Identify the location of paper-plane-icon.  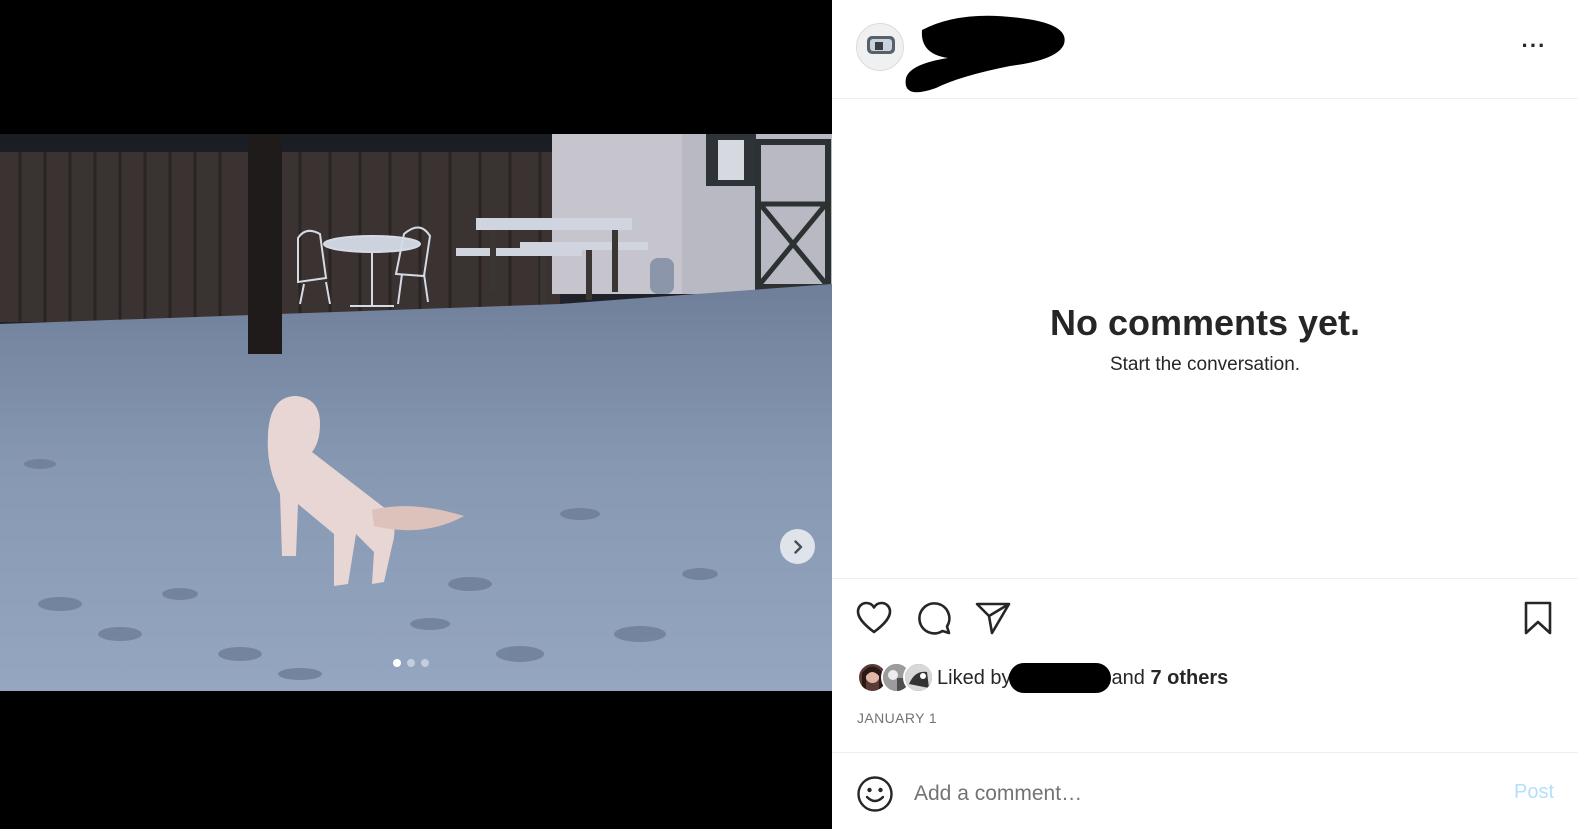
(993, 618).